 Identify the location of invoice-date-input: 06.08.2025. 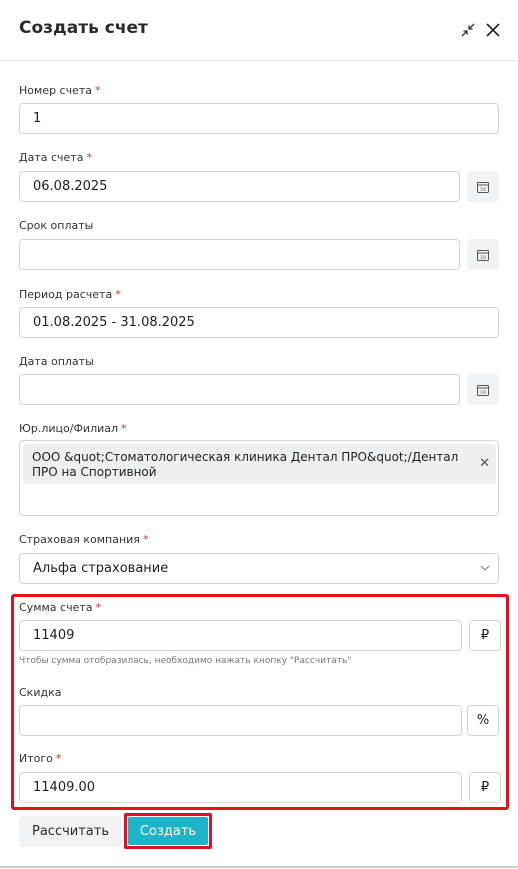
(239, 186).